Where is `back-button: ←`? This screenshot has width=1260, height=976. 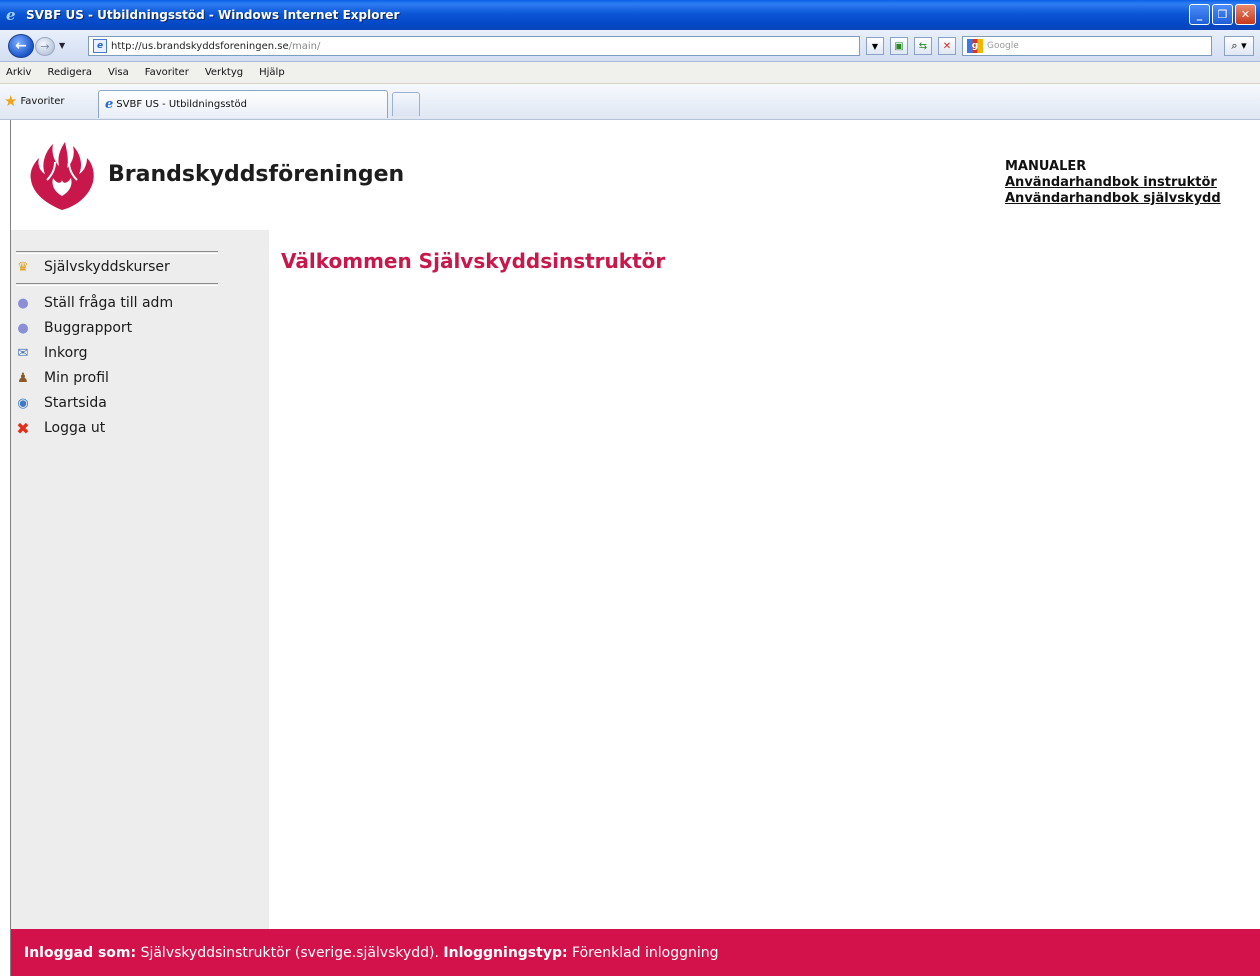 back-button: ← is located at coordinates (21, 46).